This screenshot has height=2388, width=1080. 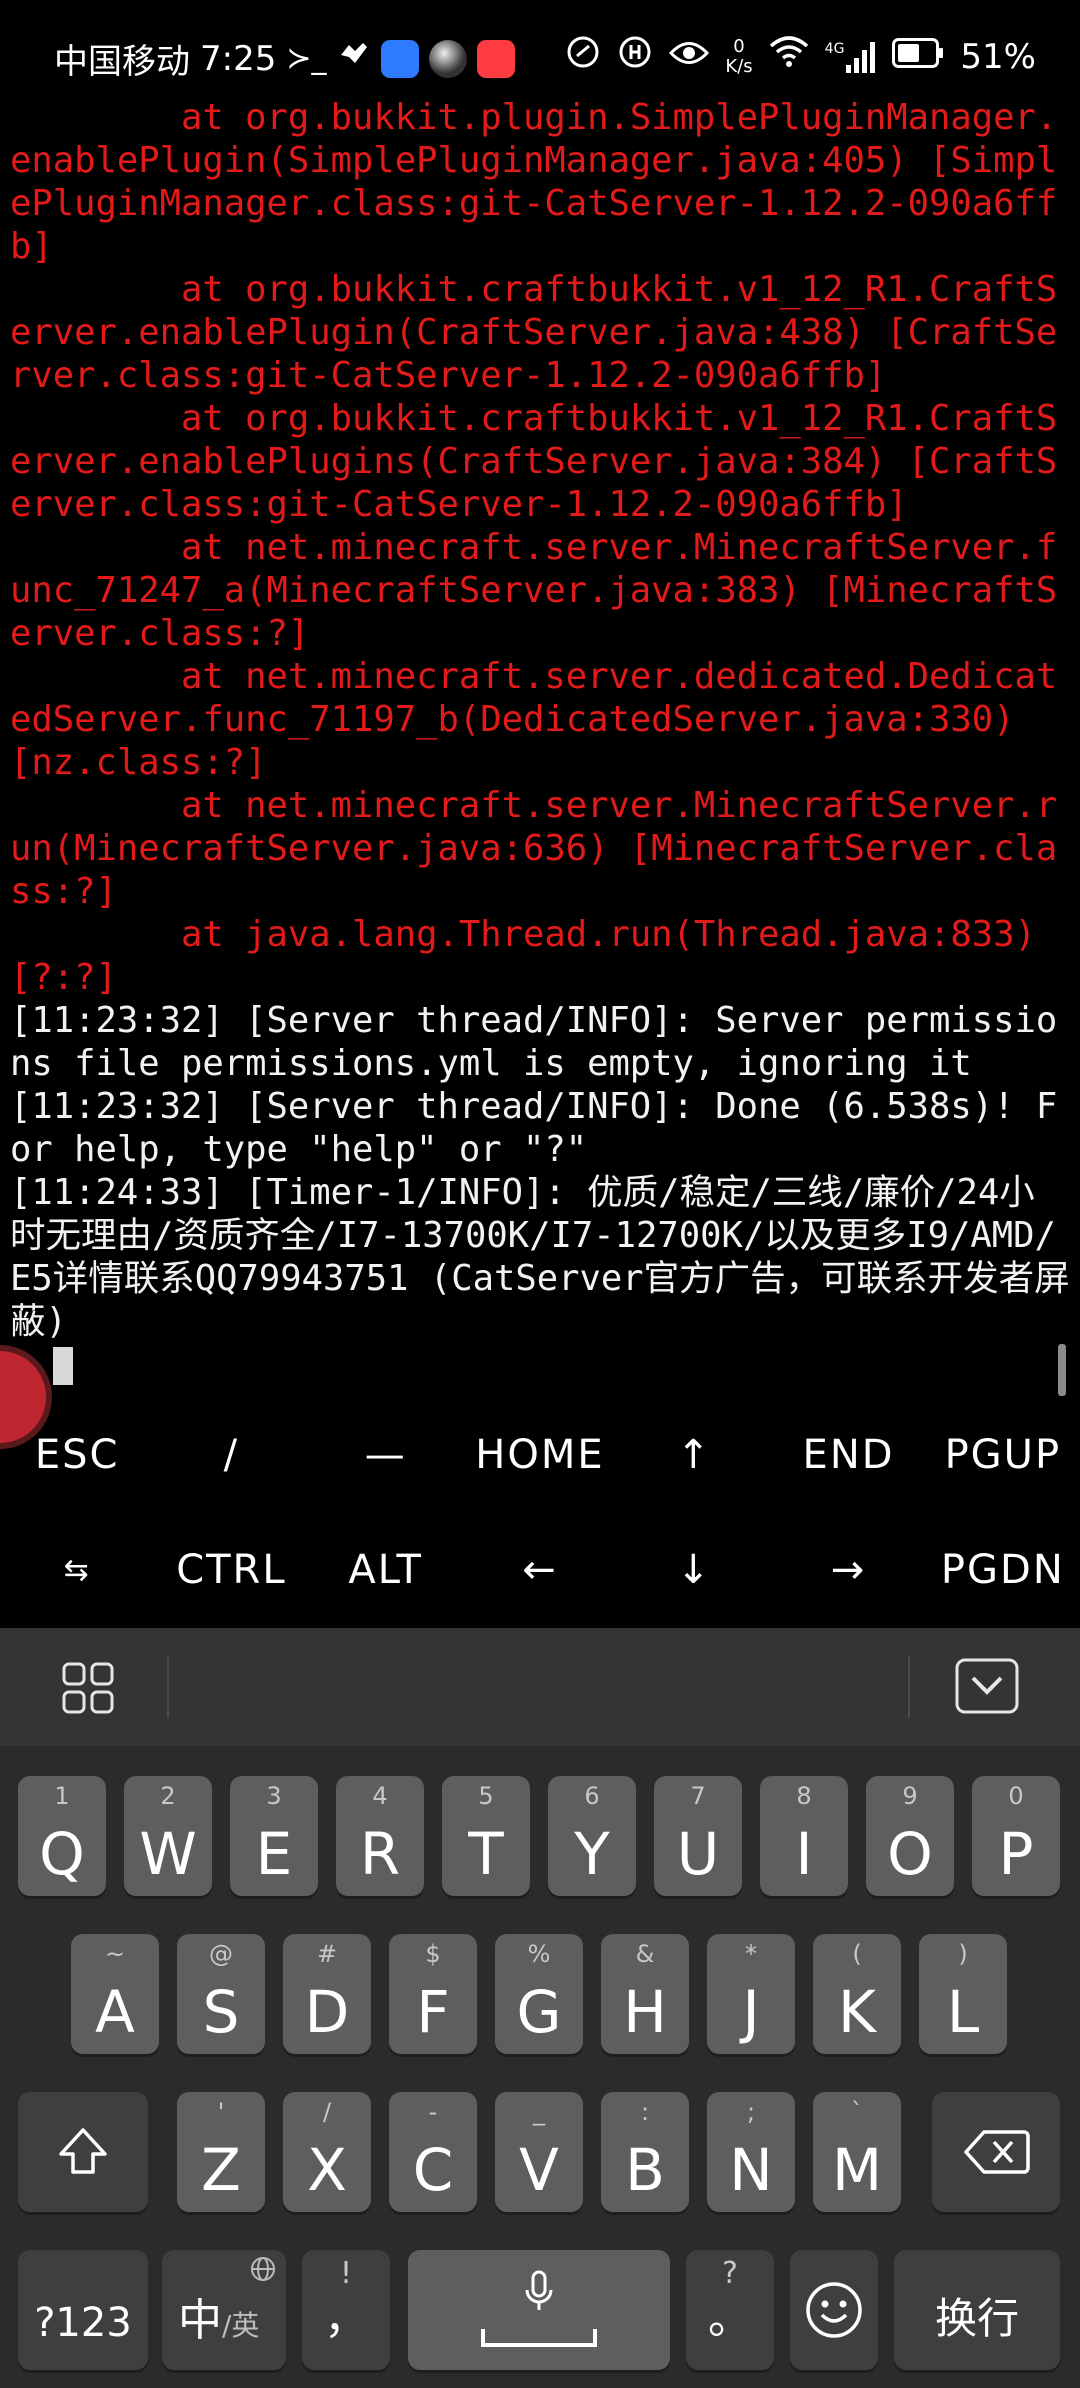 What do you see at coordinates (327, 2012) in the screenshot?
I see `key-label: D` at bounding box center [327, 2012].